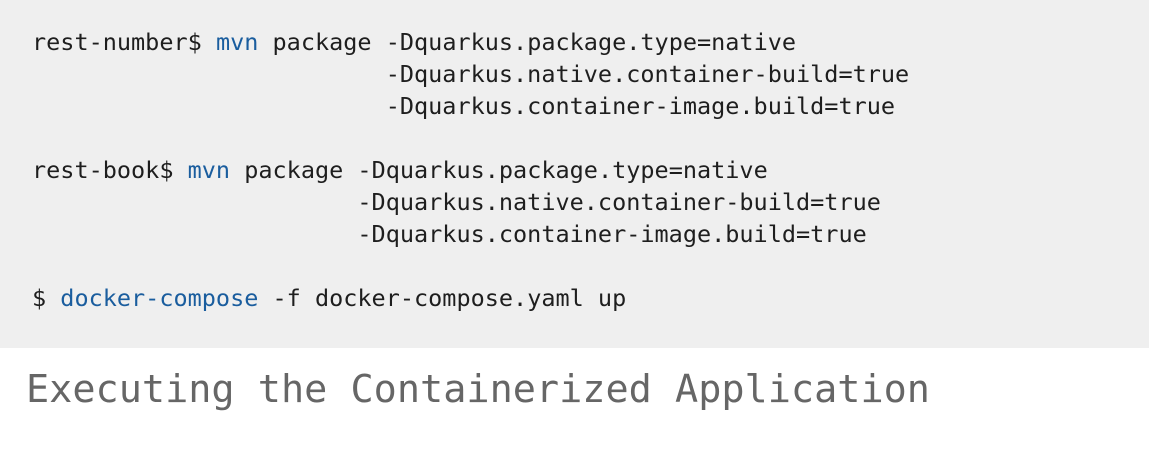 Image resolution: width=1149 pixels, height=449 pixels. Describe the element at coordinates (46, 298) in the screenshot. I see `shell-prompt: $` at that location.